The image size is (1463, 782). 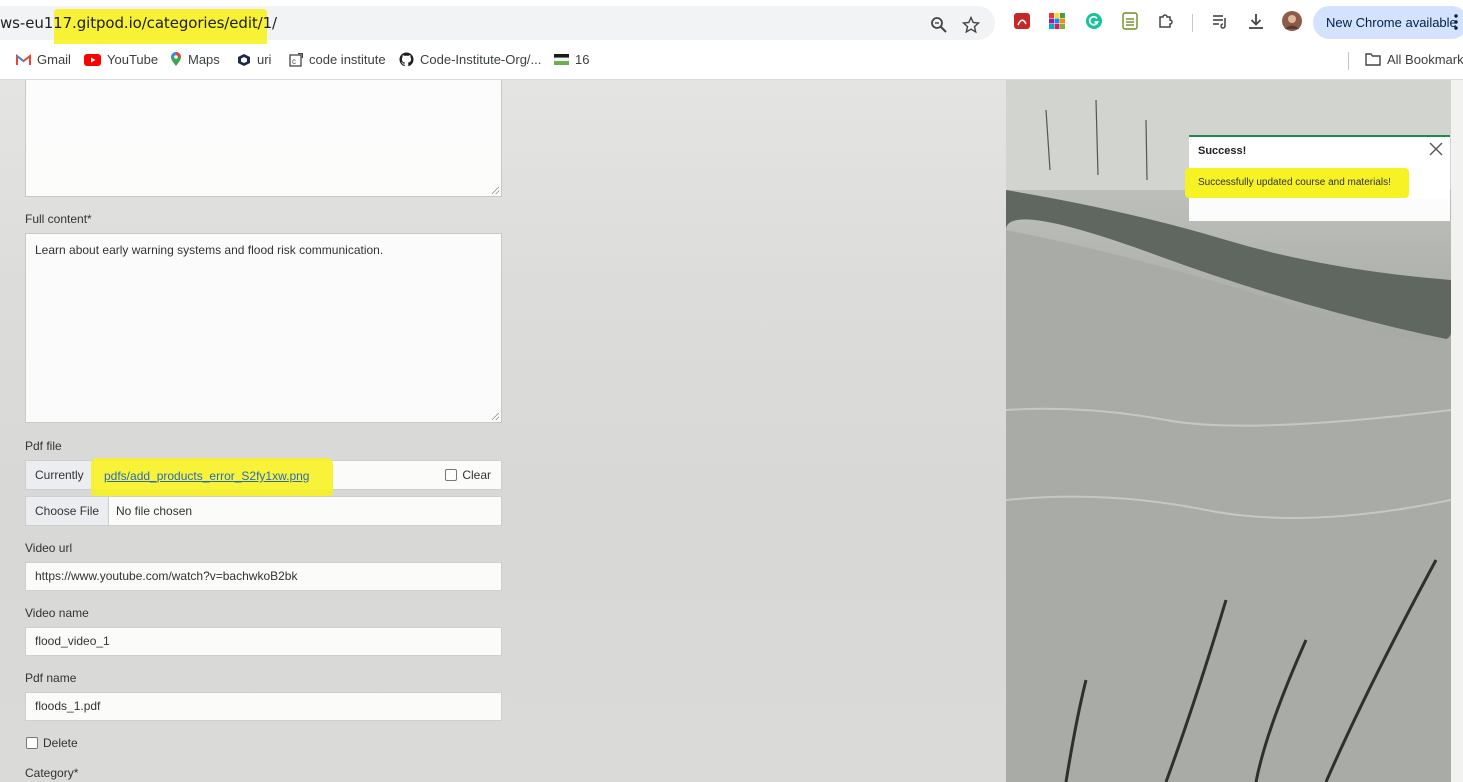 I want to click on flag-icon, so click(x=561, y=60).